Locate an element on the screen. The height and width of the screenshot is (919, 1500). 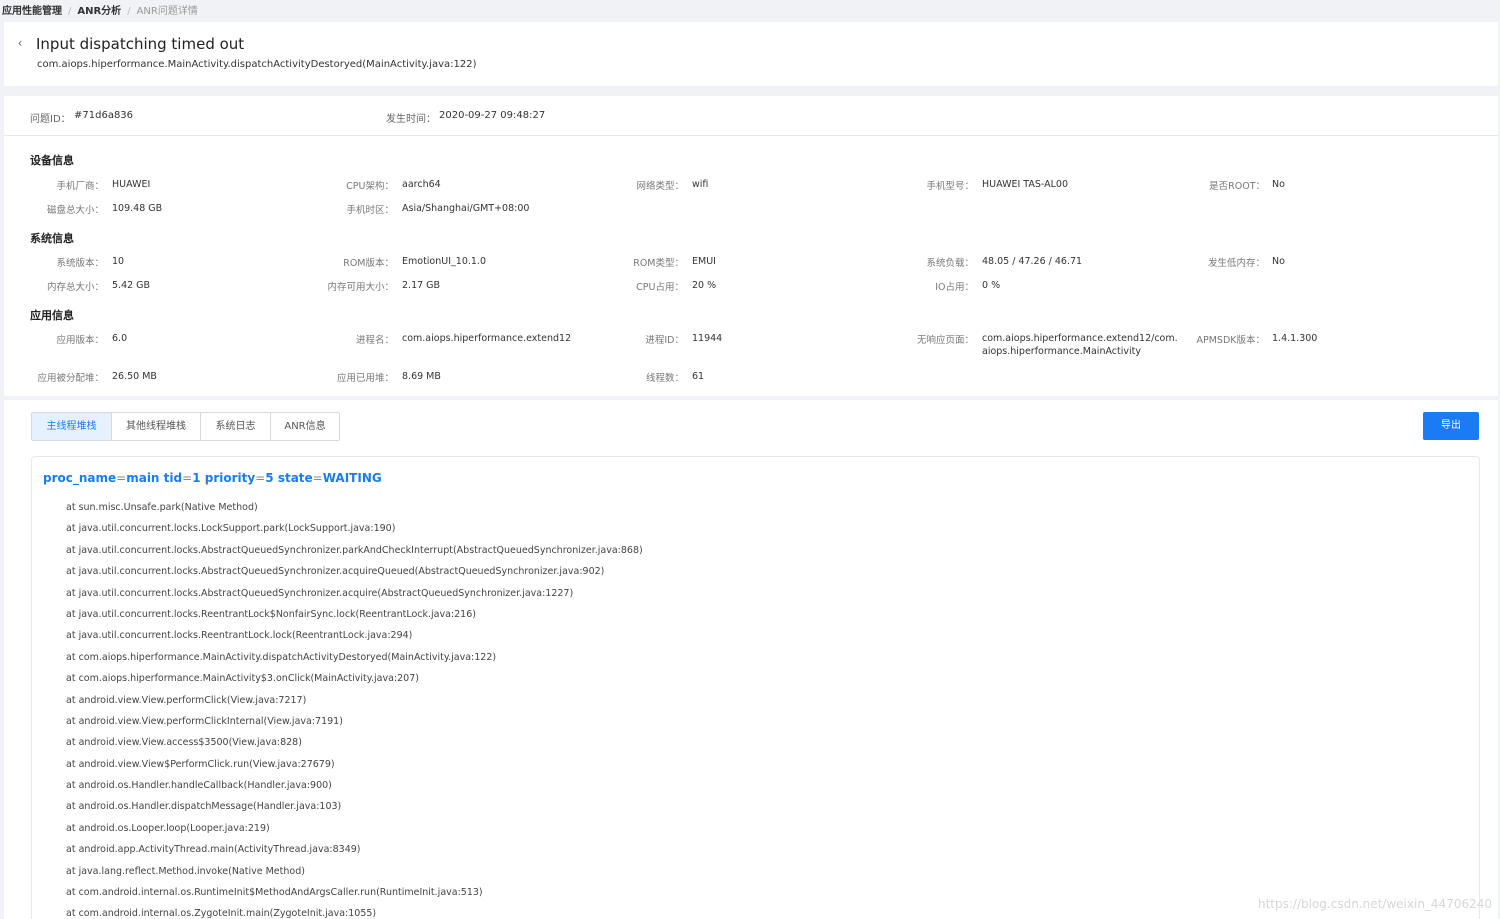
field-label: 内存可用大小： is located at coordinates (360, 287).